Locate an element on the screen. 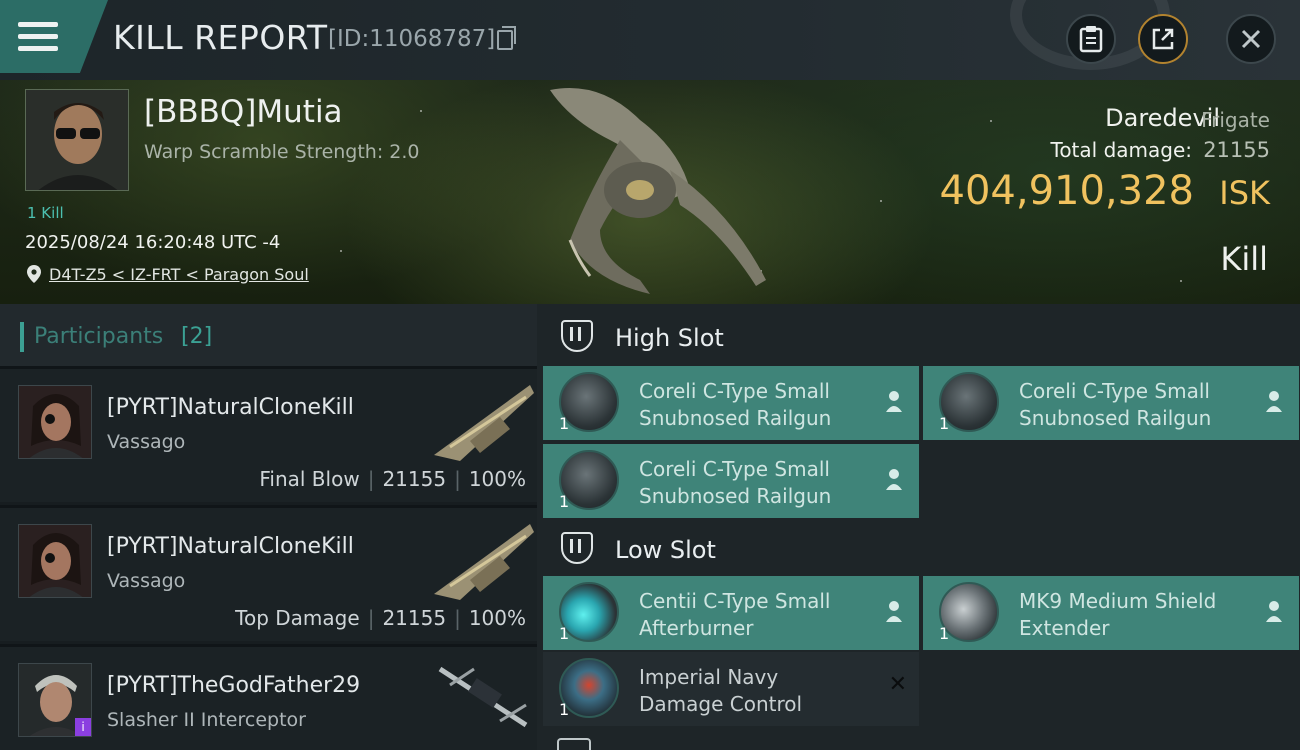 The width and height of the screenshot is (1300, 750). share-button is located at coordinates (1163, 39).